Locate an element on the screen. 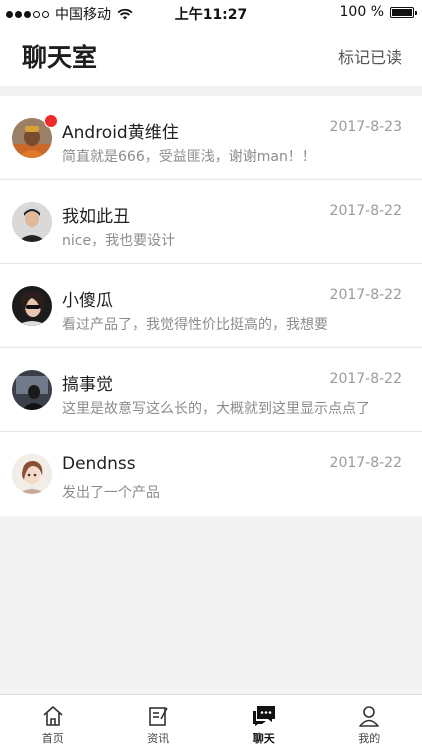 The height and width of the screenshot is (750, 422). battery-percent: 100 % is located at coordinates (361, 12).